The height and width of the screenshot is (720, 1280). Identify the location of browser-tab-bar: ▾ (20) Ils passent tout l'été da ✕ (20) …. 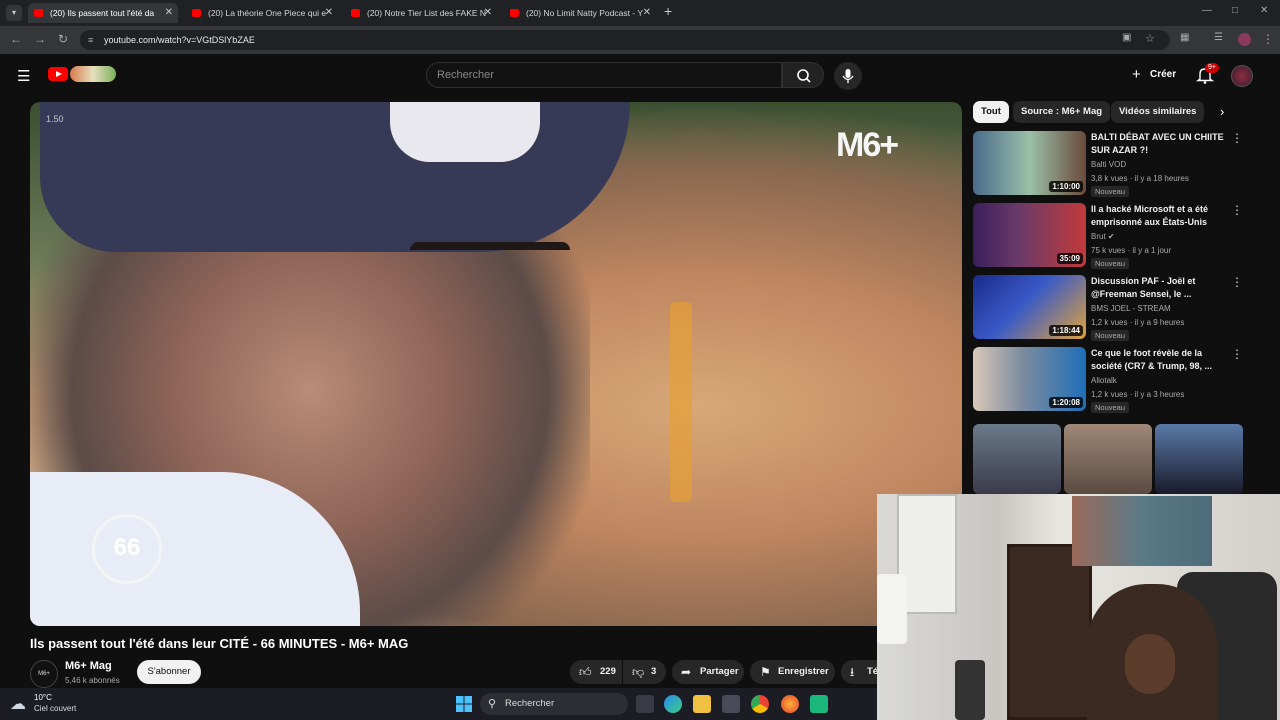
(640, 13).